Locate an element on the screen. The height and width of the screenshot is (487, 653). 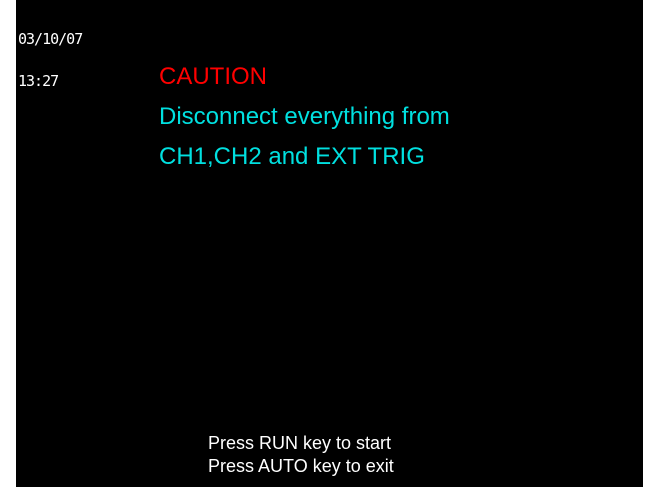
datetime-display: 03/10/07 13:27 is located at coordinates (50, 60).